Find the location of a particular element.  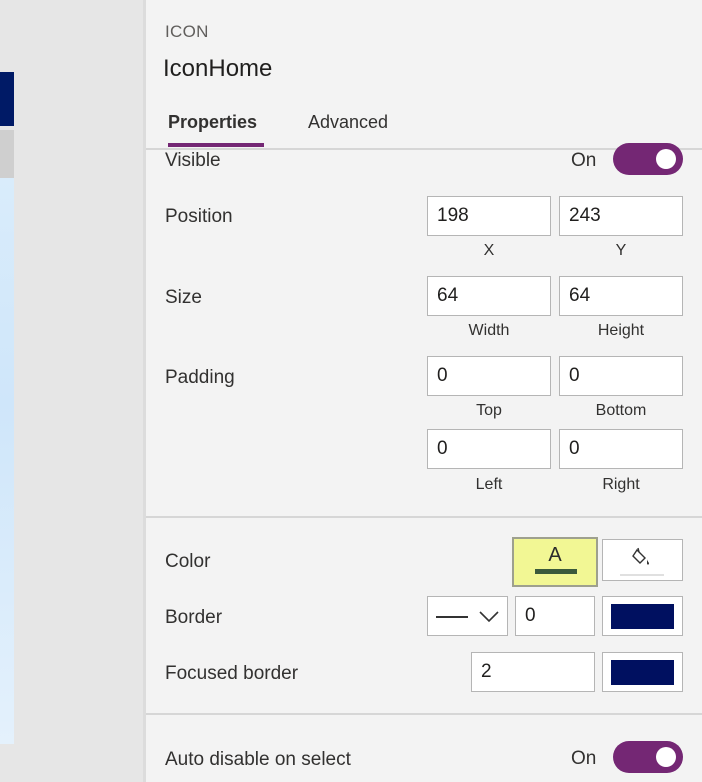

font-color-button: A is located at coordinates (555, 562).